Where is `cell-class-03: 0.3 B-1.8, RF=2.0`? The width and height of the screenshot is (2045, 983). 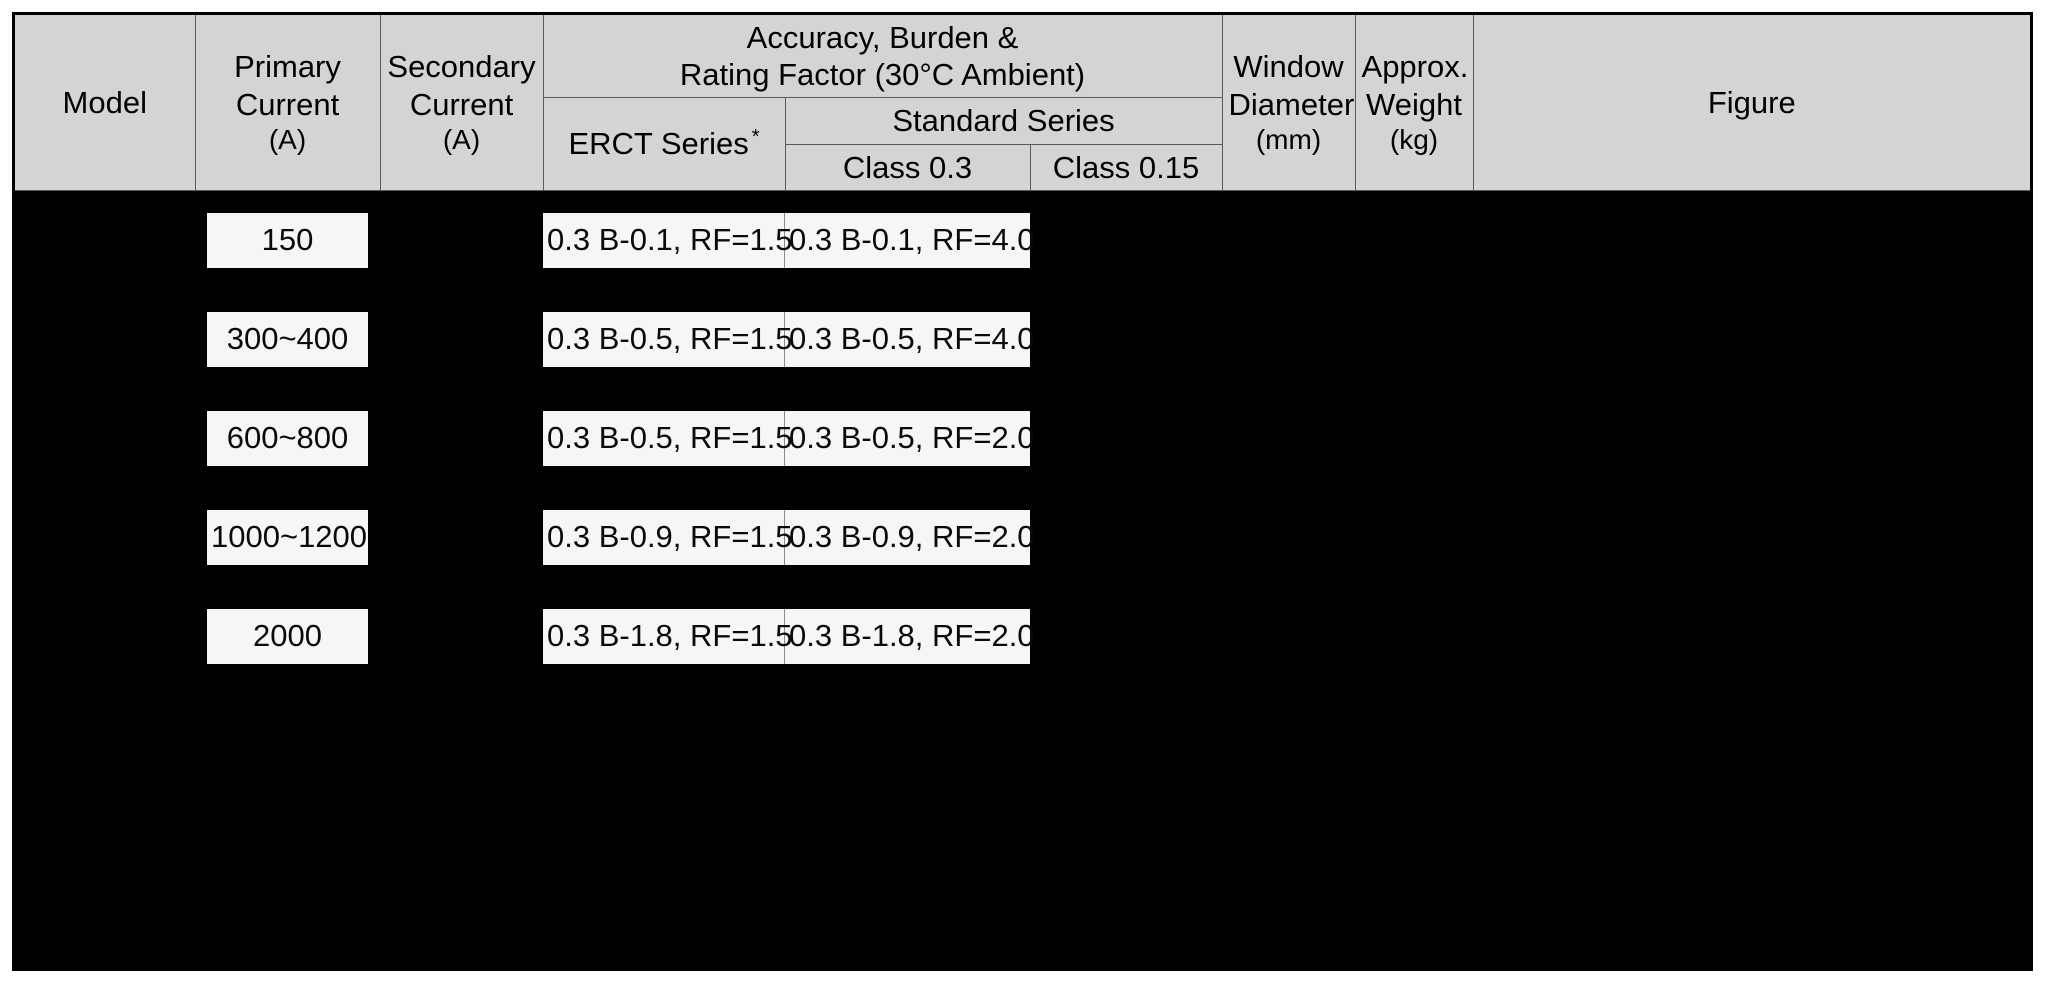 cell-class-03: 0.3 B-1.8, RF=2.0 is located at coordinates (910, 636).